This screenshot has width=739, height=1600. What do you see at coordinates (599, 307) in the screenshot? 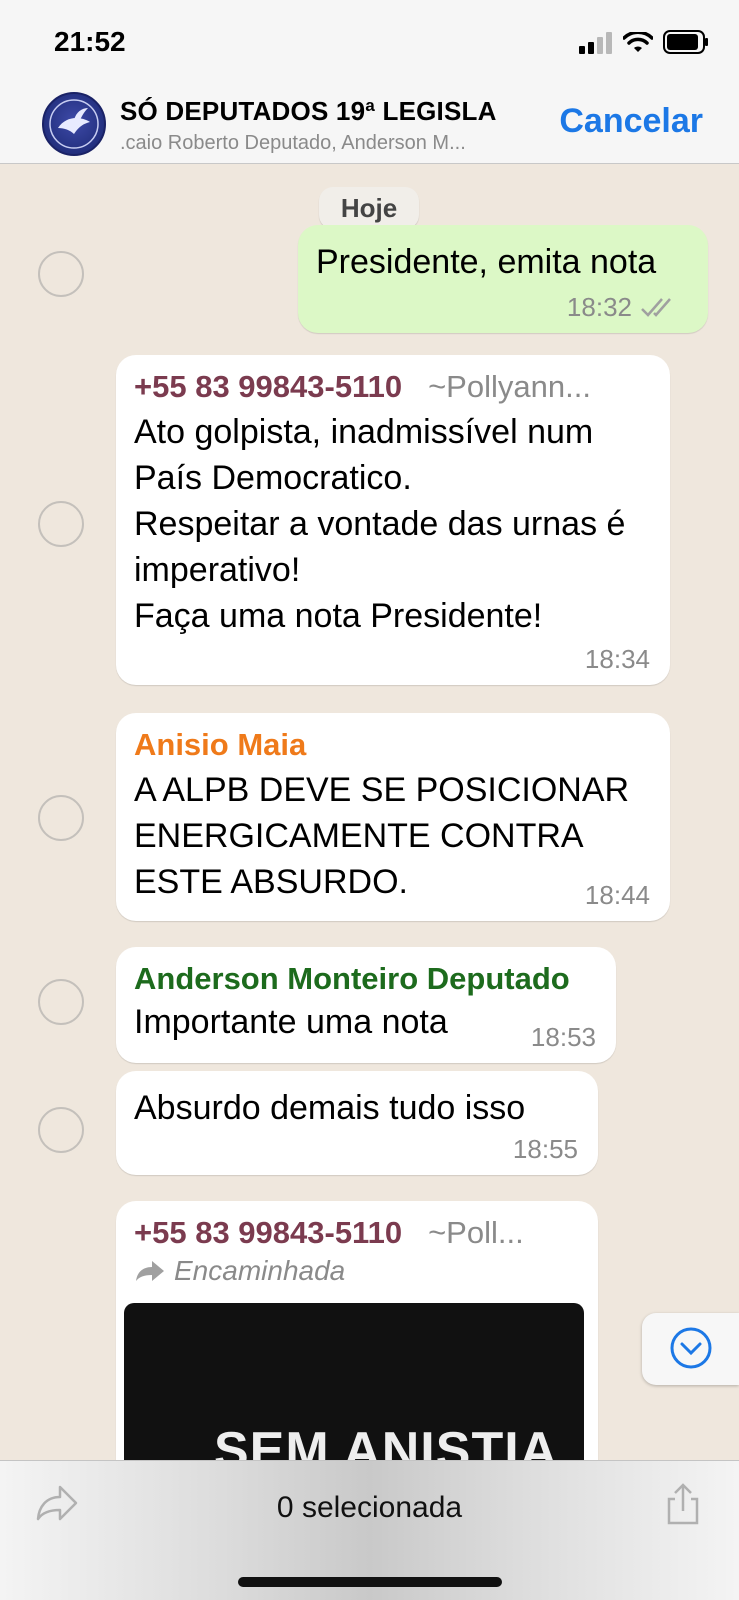
I see `message-time: 18:32` at bounding box center [599, 307].